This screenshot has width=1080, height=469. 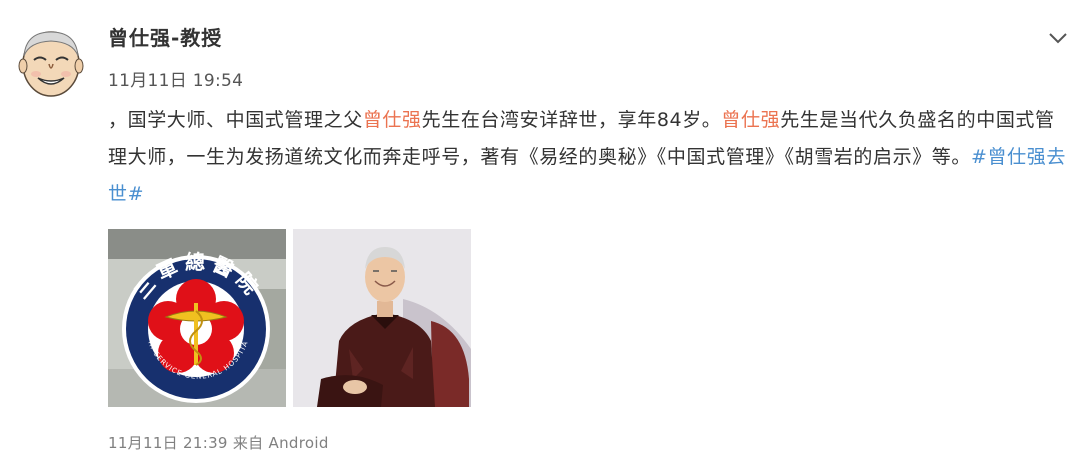 I want to click on more-options-button, so click(x=1058, y=38).